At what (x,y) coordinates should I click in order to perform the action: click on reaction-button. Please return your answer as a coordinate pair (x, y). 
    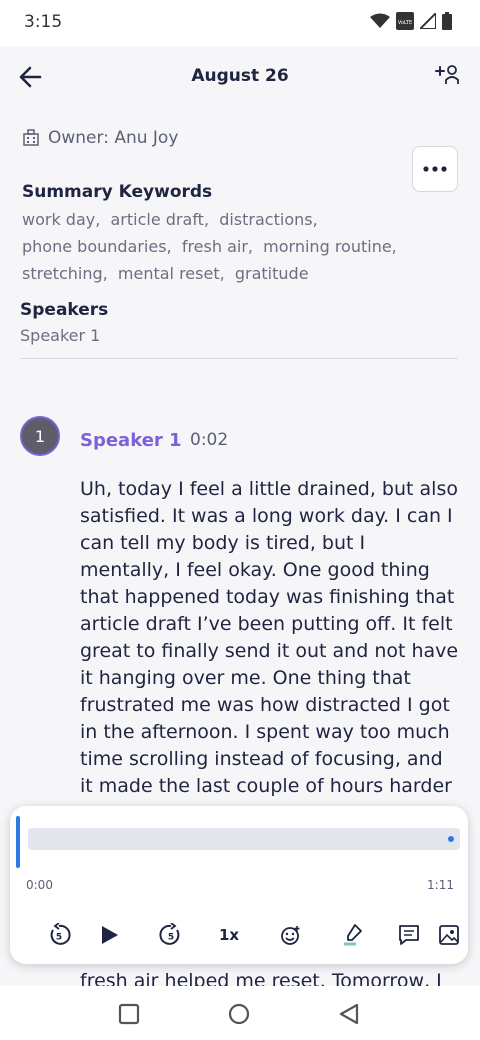
    Looking at the image, I should click on (291, 935).